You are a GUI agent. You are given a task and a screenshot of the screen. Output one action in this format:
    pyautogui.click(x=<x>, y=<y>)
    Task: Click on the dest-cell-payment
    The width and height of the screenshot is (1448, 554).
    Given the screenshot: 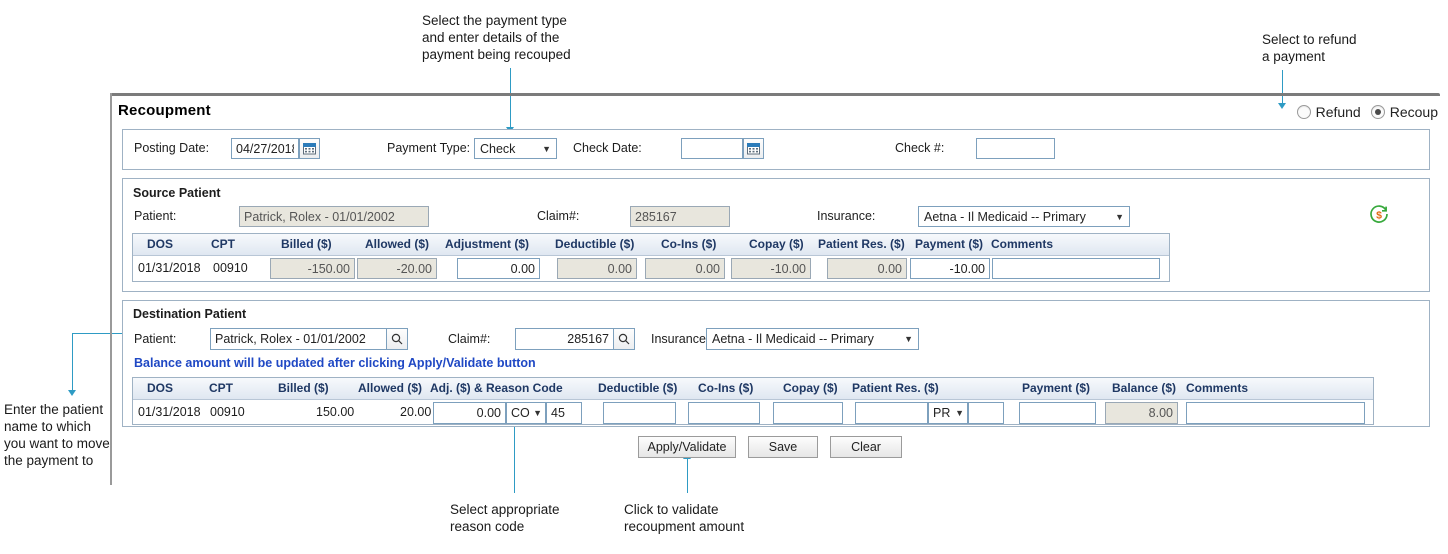 What is the action you would take?
    pyautogui.click(x=1057, y=413)
    